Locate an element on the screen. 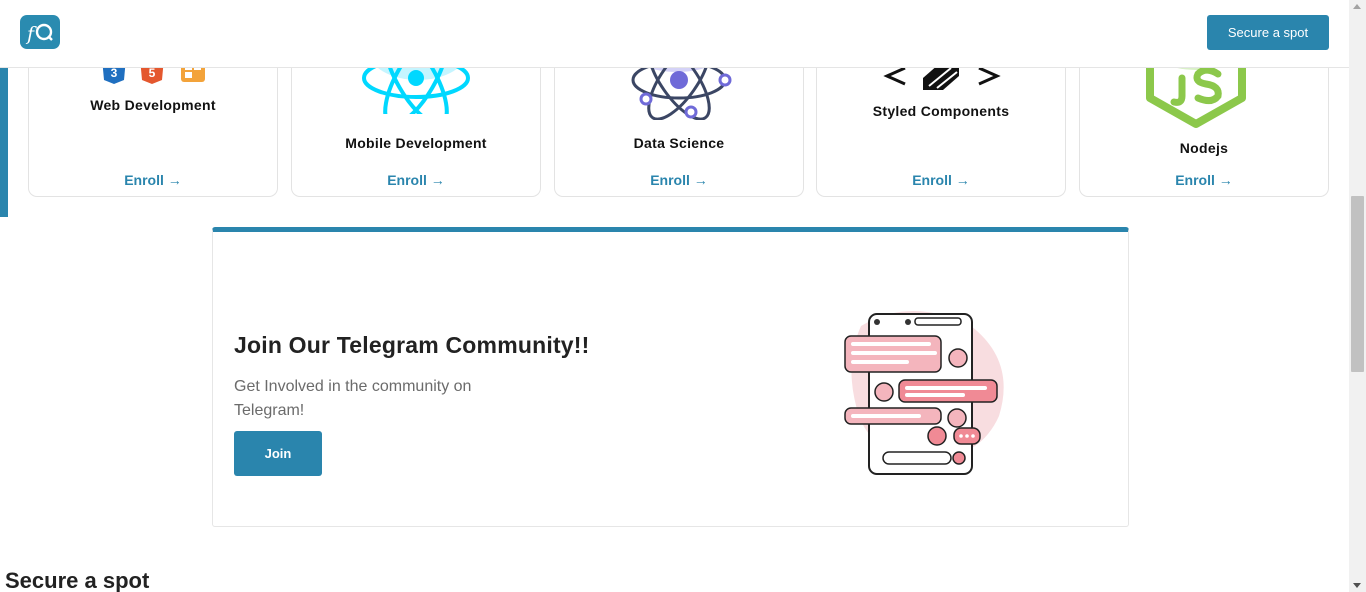 The image size is (1366, 592). scroll-down-arrow-icon is located at coordinates (1357, 585).